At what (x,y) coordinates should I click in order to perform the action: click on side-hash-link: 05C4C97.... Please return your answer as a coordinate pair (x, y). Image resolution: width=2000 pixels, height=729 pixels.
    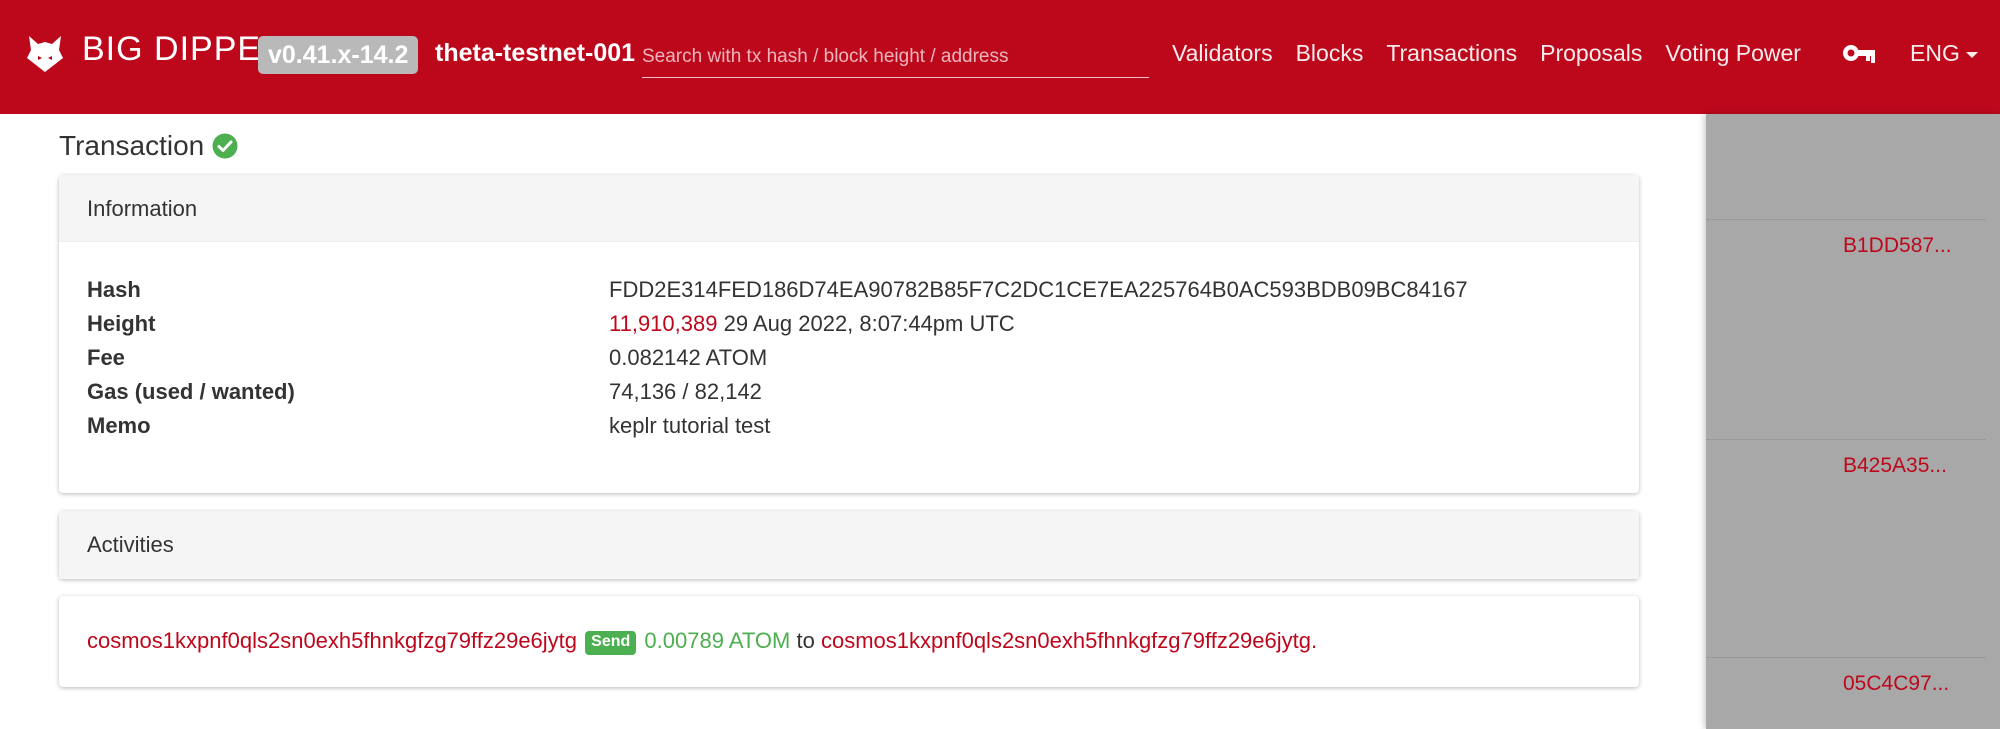
    Looking at the image, I should click on (1896, 684).